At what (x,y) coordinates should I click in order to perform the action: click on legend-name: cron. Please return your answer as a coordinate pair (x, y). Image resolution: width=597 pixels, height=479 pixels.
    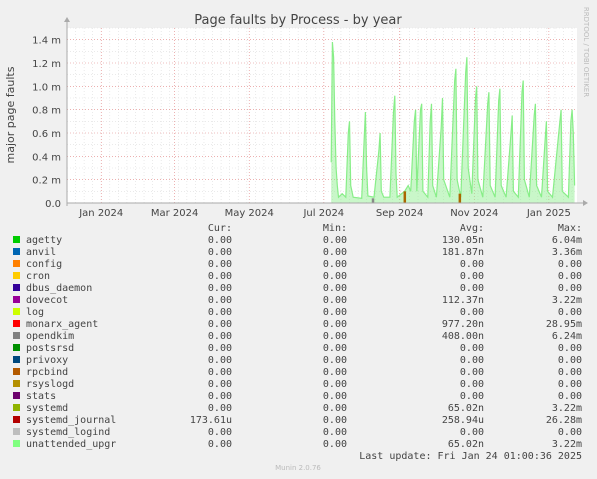
    Looking at the image, I should click on (38, 276).